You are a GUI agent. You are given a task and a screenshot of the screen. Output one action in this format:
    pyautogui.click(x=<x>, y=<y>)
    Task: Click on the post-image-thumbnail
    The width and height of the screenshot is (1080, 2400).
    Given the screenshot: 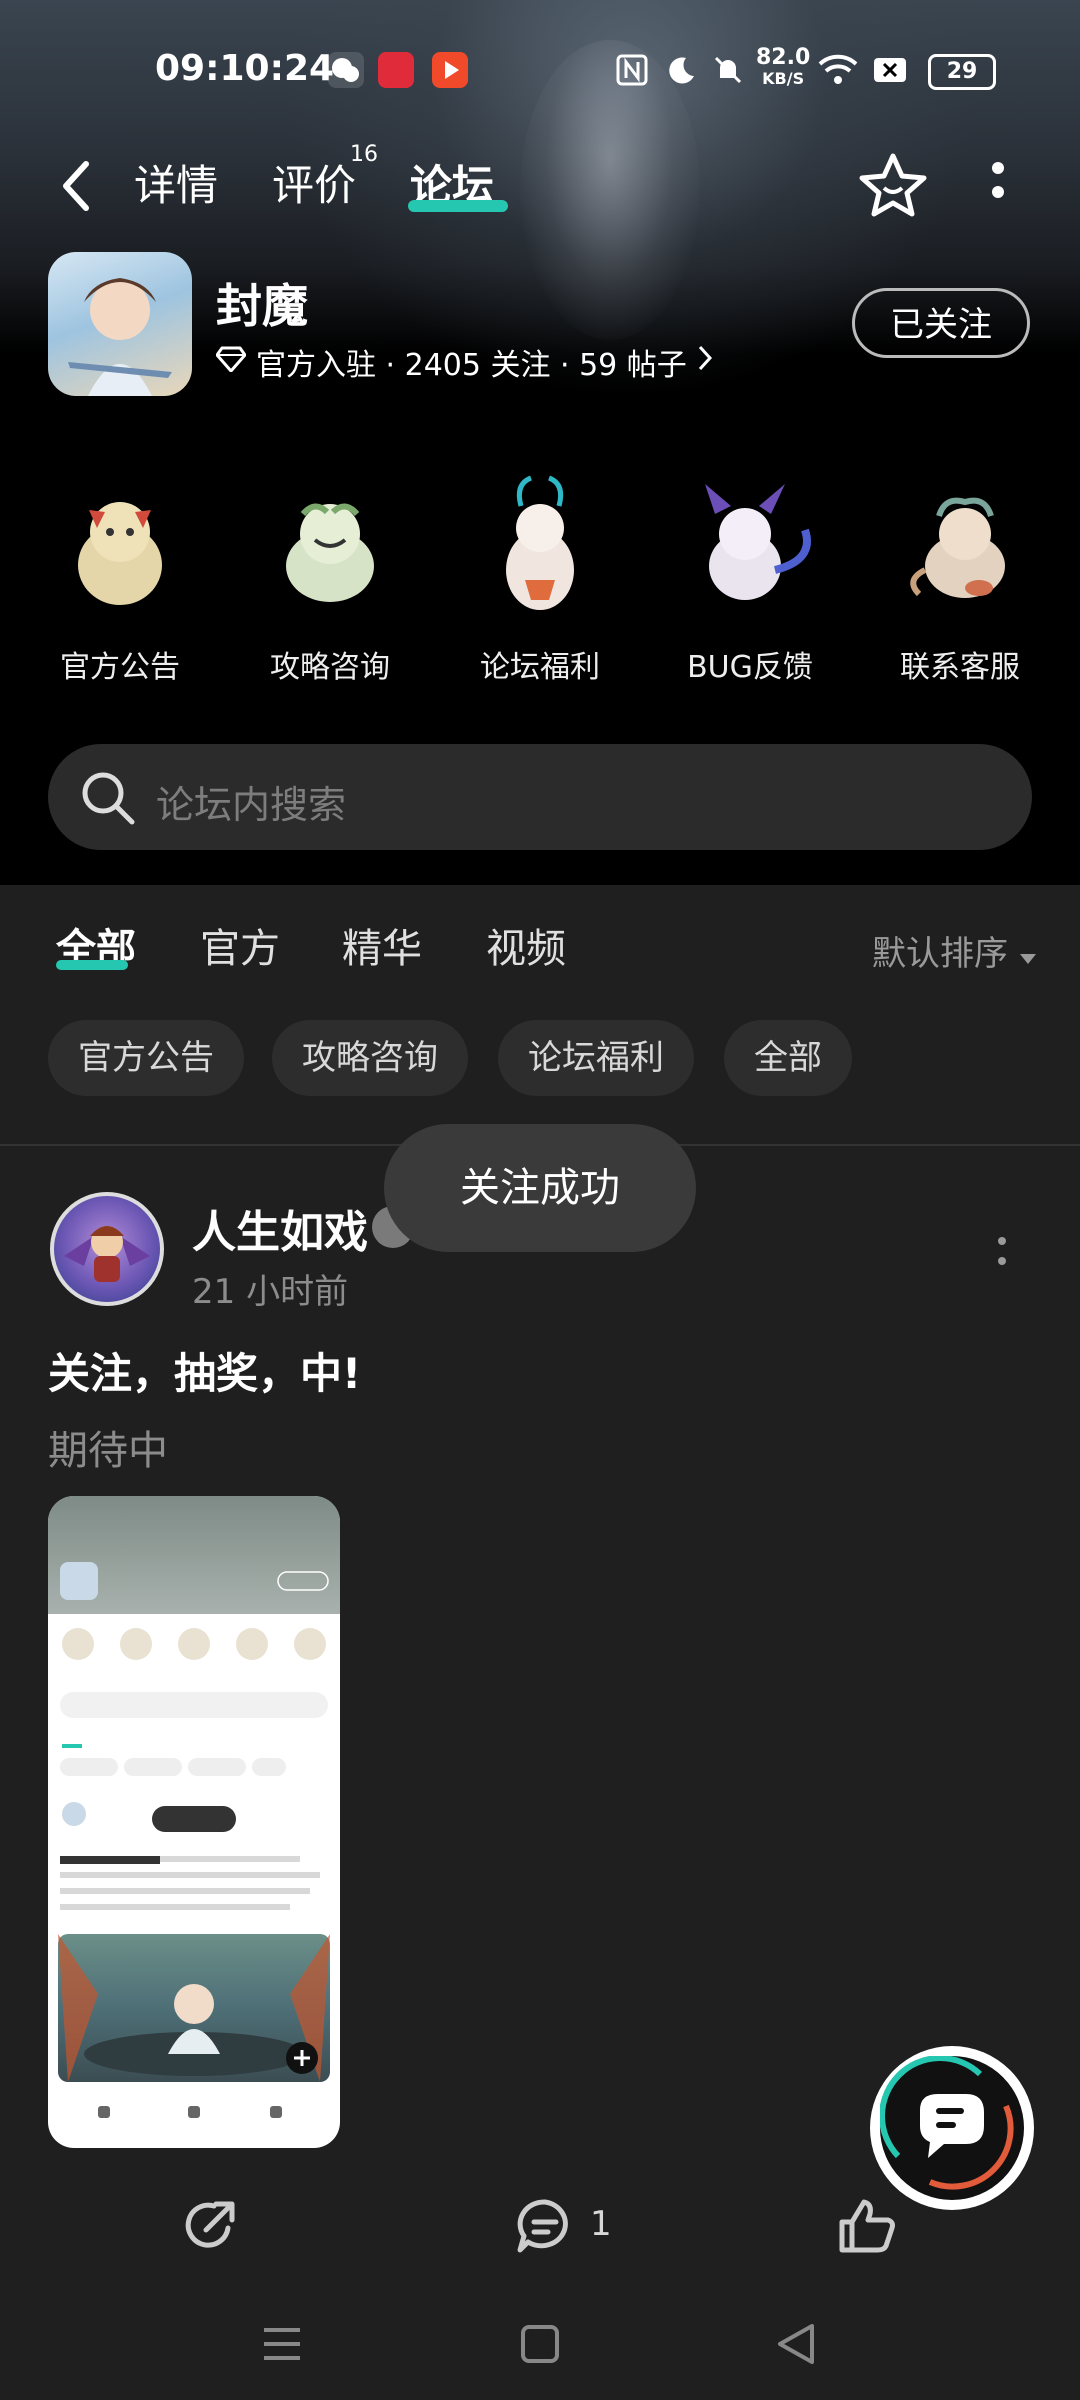 What is the action you would take?
    pyautogui.click(x=194, y=1822)
    